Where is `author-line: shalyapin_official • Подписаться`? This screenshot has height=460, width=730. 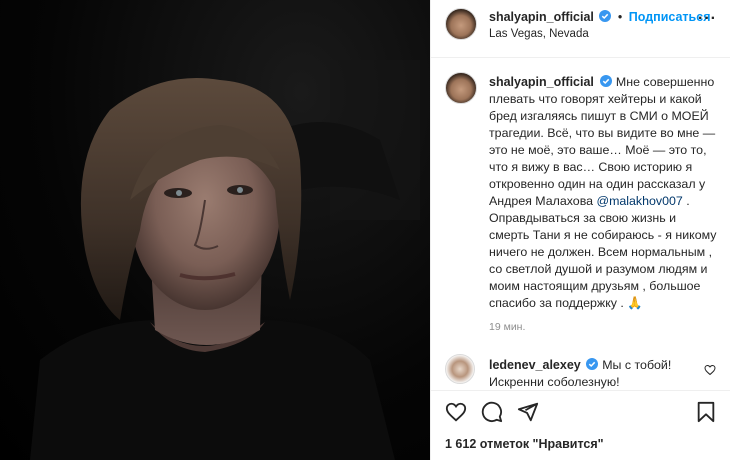
author-line: shalyapin_official • Подписаться is located at coordinates (599, 17).